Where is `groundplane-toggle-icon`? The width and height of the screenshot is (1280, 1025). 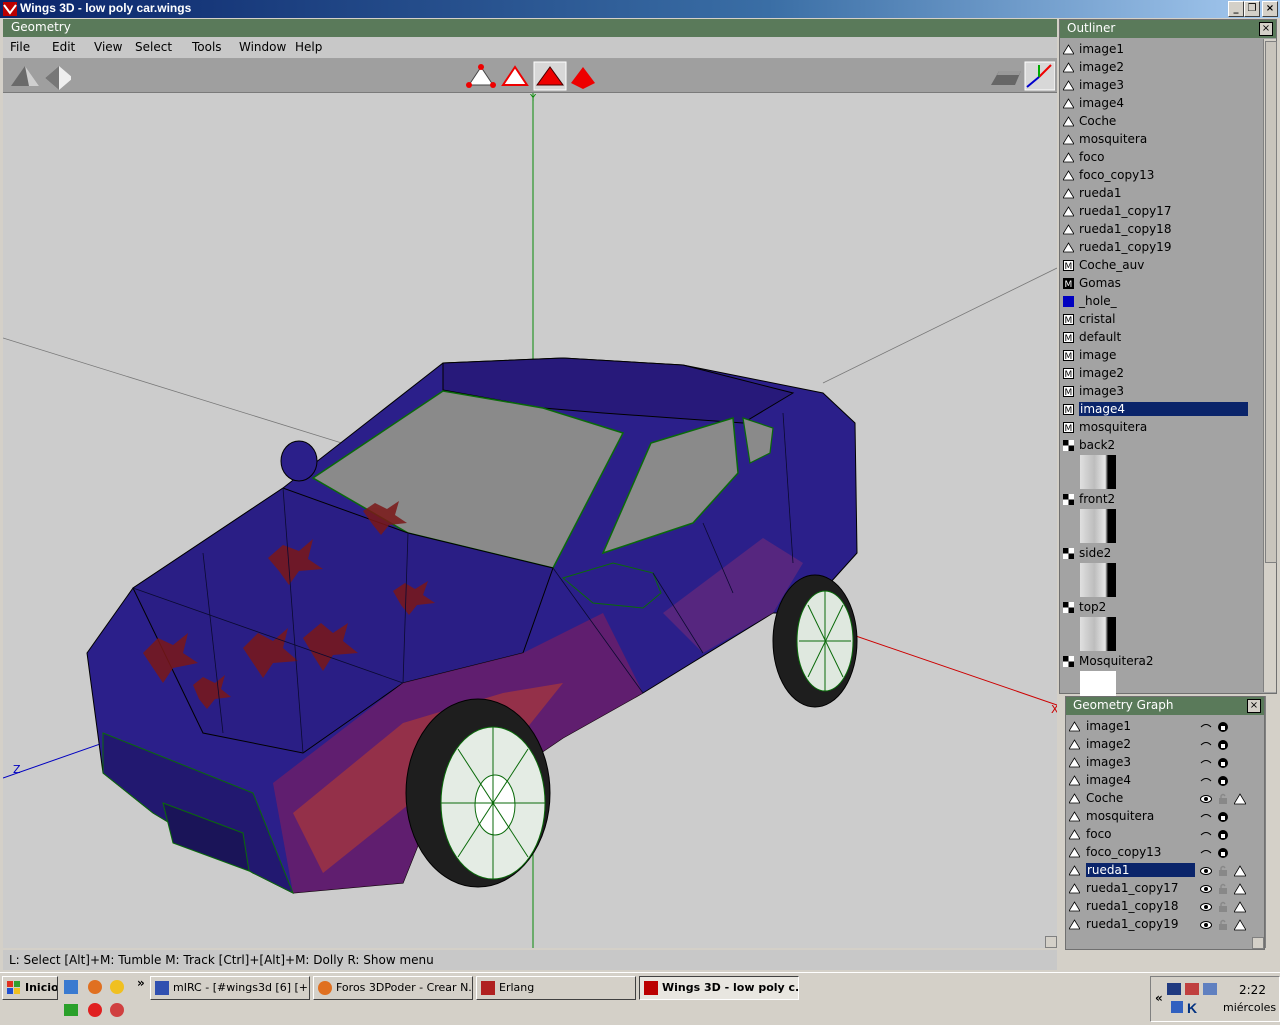 groundplane-toggle-icon is located at coordinates (1006, 78).